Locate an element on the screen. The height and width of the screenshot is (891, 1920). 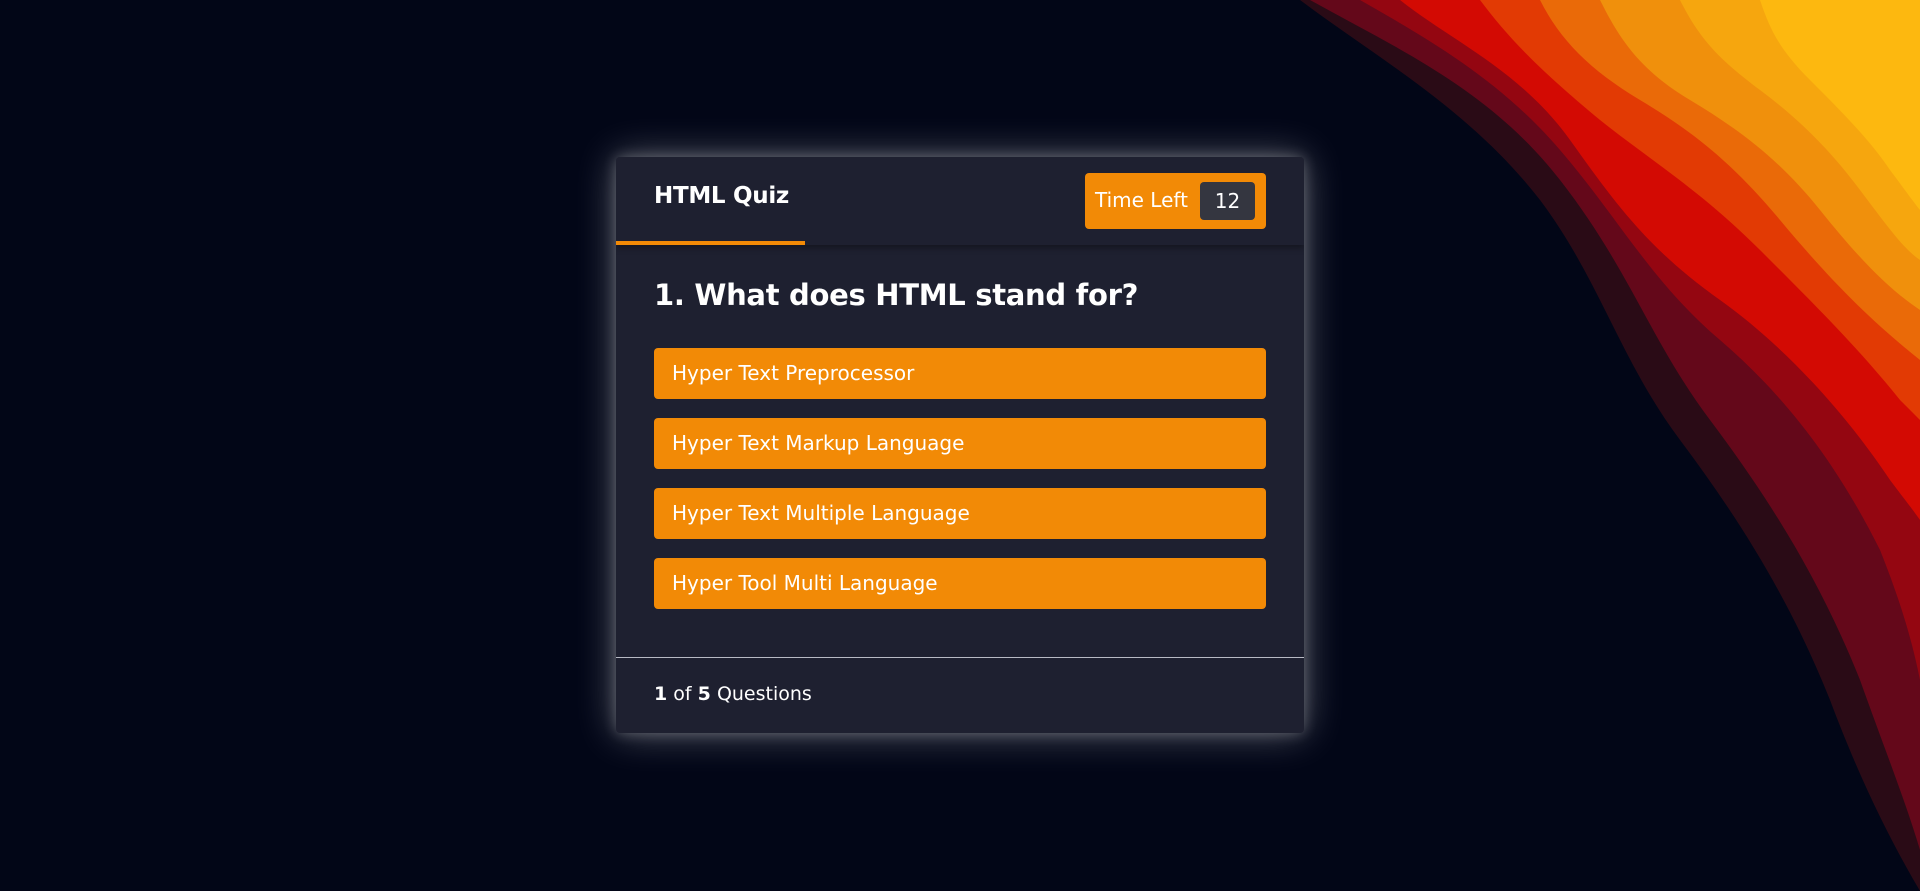
current-question-number: 1 is located at coordinates (661, 694).